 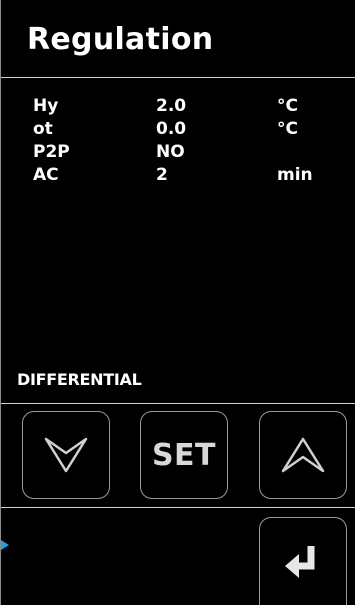 What do you see at coordinates (162, 175) in the screenshot?
I see `param-value: 2` at bounding box center [162, 175].